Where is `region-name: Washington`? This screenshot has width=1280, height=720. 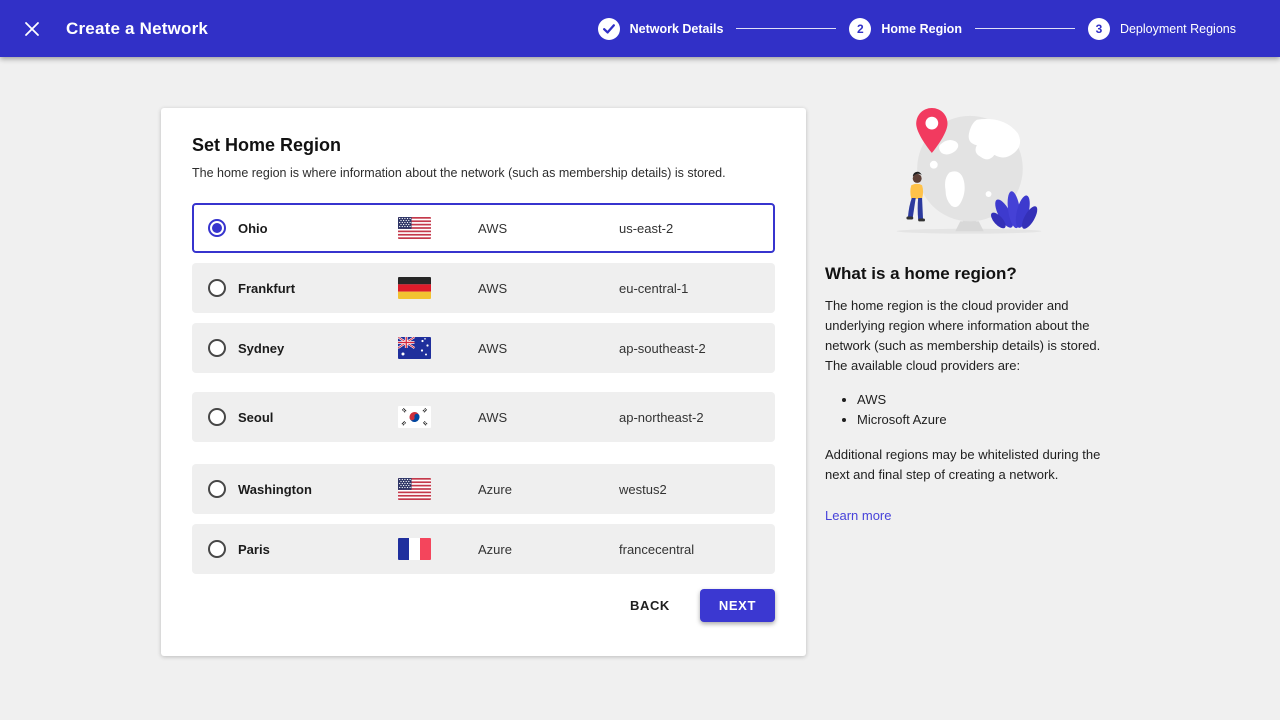 region-name: Washington is located at coordinates (275, 489).